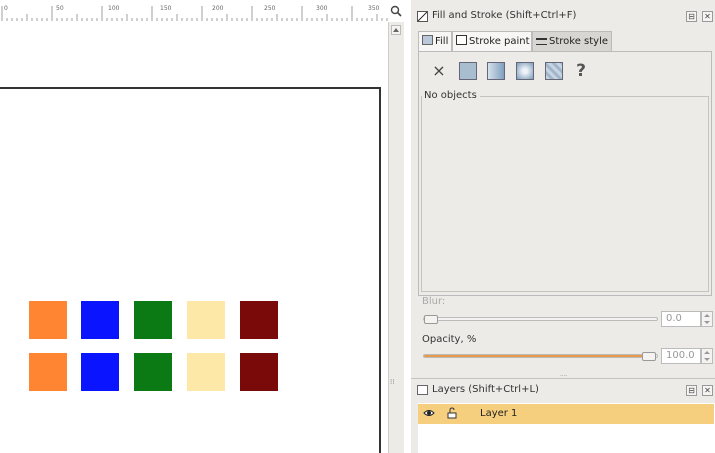 The width and height of the screenshot is (715, 453). Describe the element at coordinates (374, 8) in the screenshot. I see `ruler-label: 350` at that location.